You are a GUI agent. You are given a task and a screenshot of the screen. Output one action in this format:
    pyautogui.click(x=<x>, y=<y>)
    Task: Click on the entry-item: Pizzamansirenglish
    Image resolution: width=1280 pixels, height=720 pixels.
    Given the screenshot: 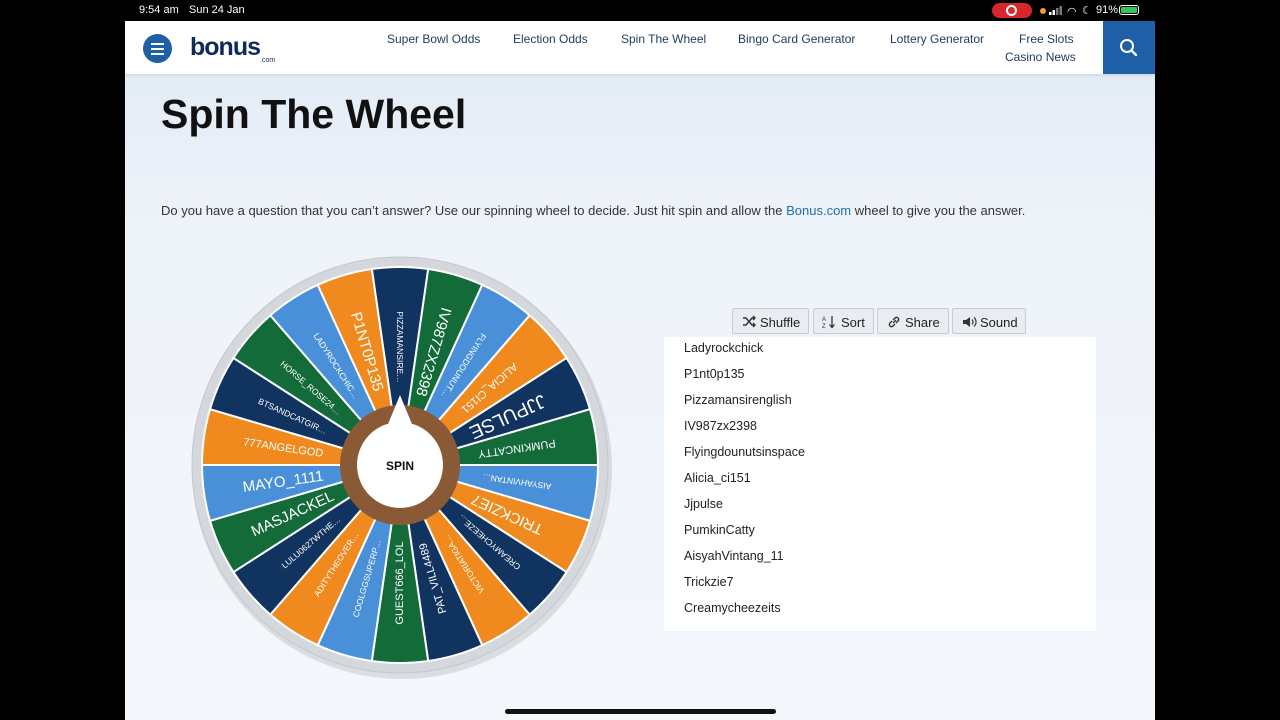 What is the action you would take?
    pyautogui.click(x=738, y=400)
    